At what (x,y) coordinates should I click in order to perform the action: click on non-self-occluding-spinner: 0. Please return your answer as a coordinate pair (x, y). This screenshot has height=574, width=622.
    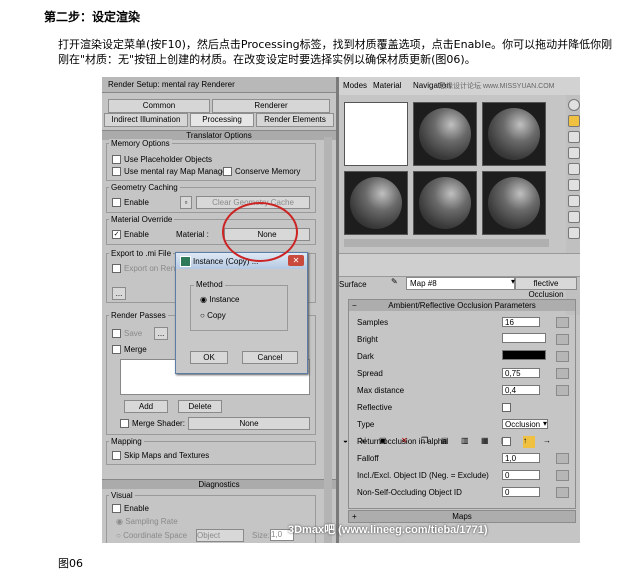
    Looking at the image, I should click on (521, 492).